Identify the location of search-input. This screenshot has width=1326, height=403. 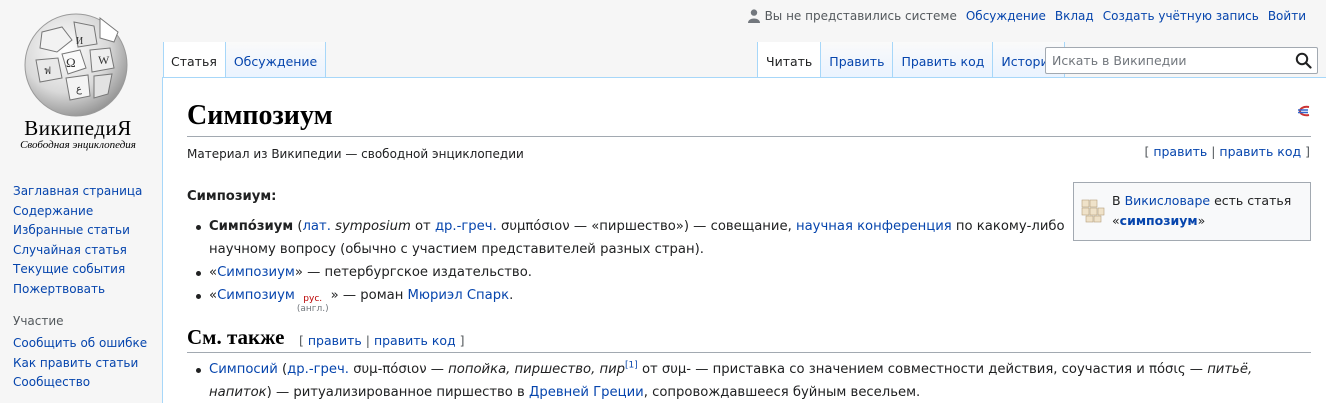
(1166, 60).